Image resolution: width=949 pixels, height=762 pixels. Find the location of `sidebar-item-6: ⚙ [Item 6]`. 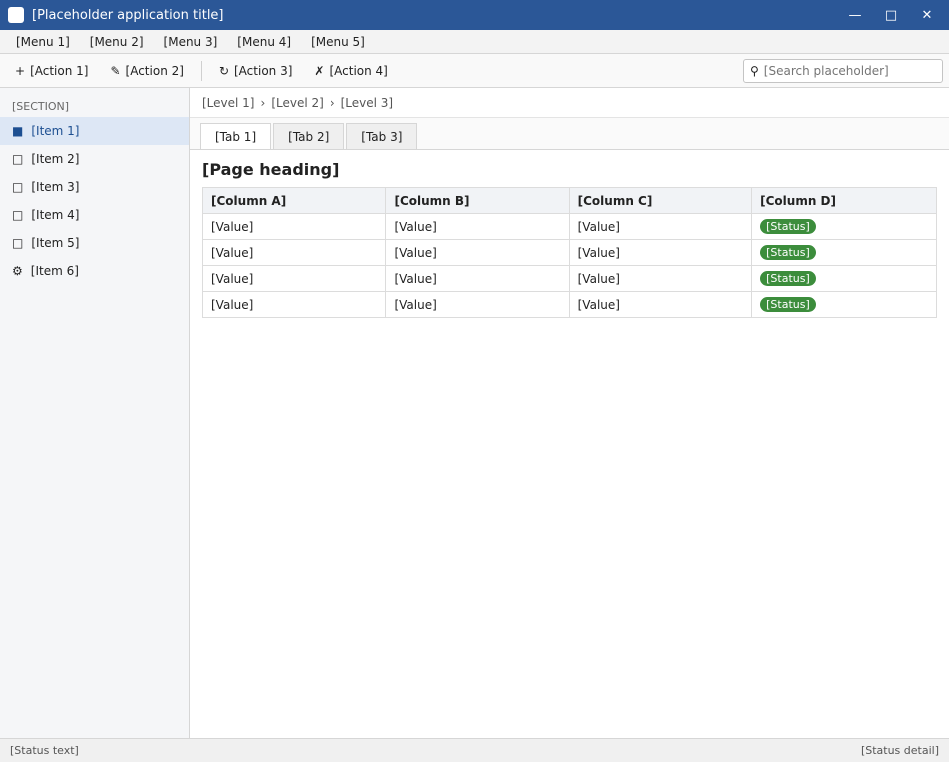

sidebar-item-6: ⚙ [Item 6] is located at coordinates (94, 271).